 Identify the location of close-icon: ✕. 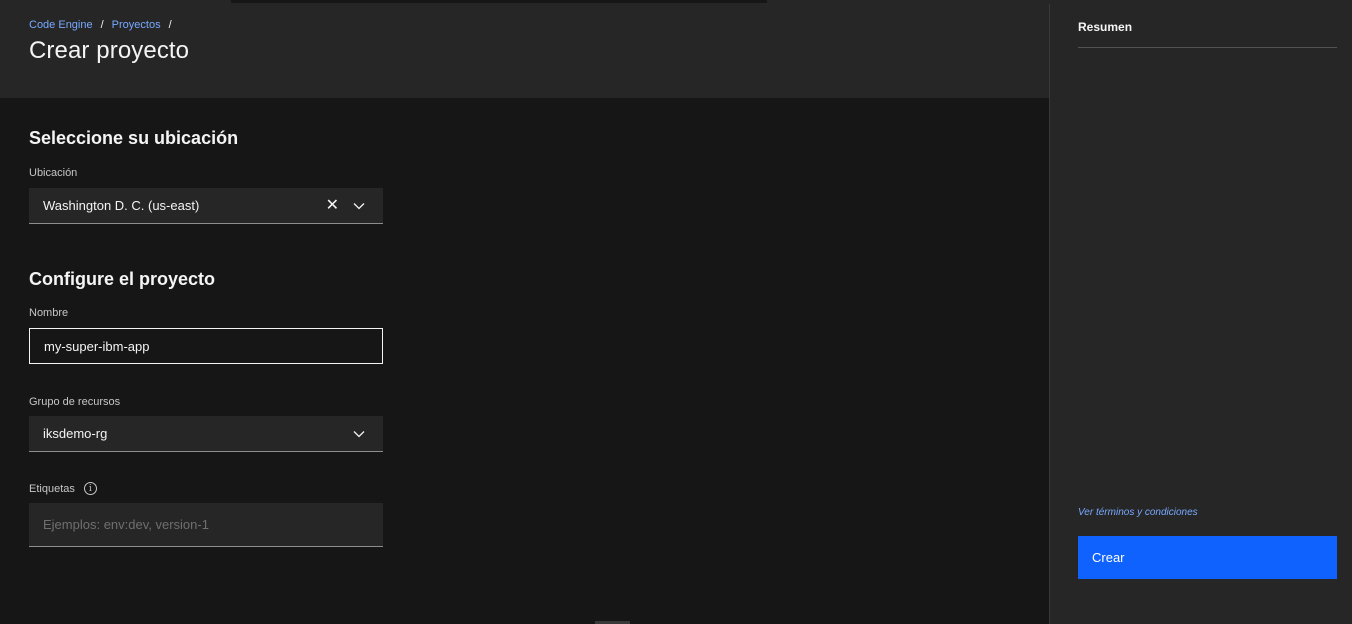
(332, 205).